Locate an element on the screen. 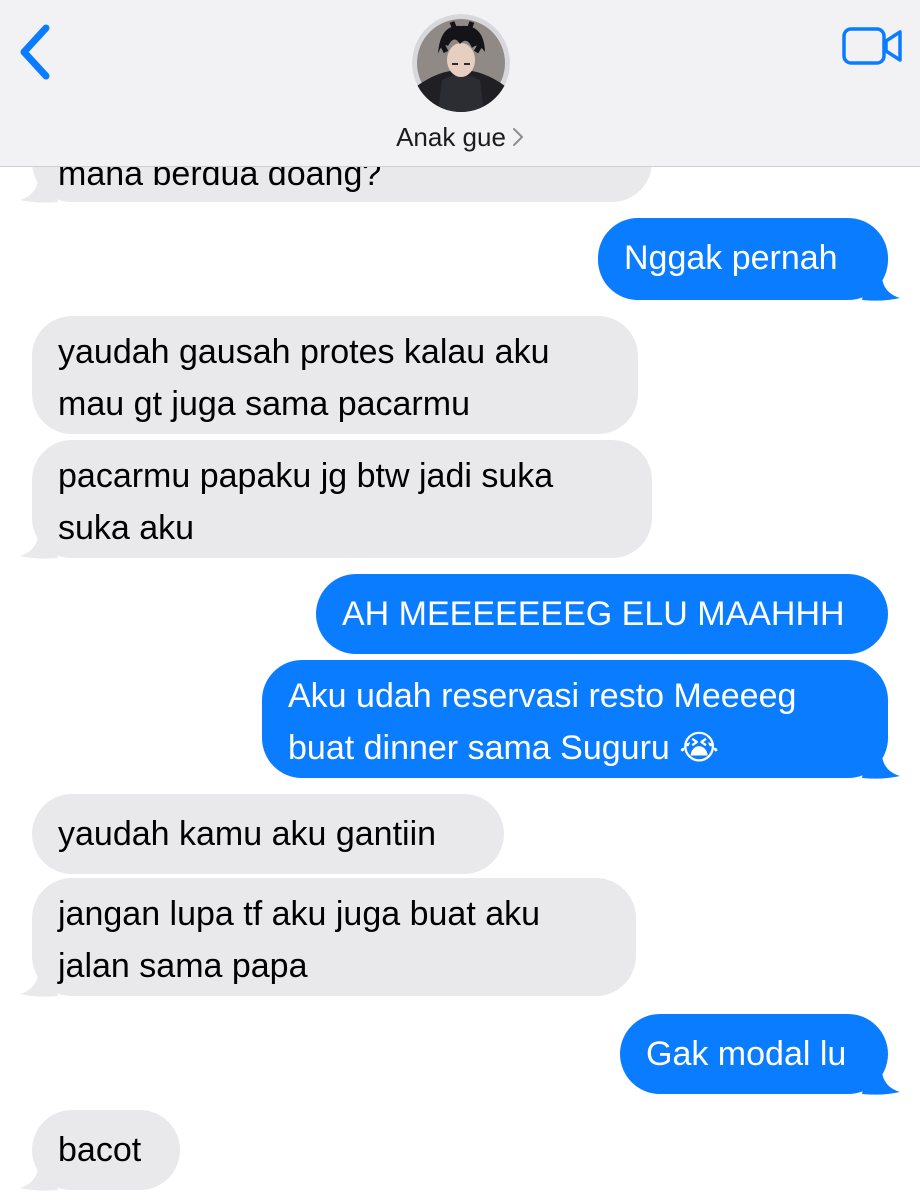  message-line: mau gt juga sama pacarmu is located at coordinates (264, 404).